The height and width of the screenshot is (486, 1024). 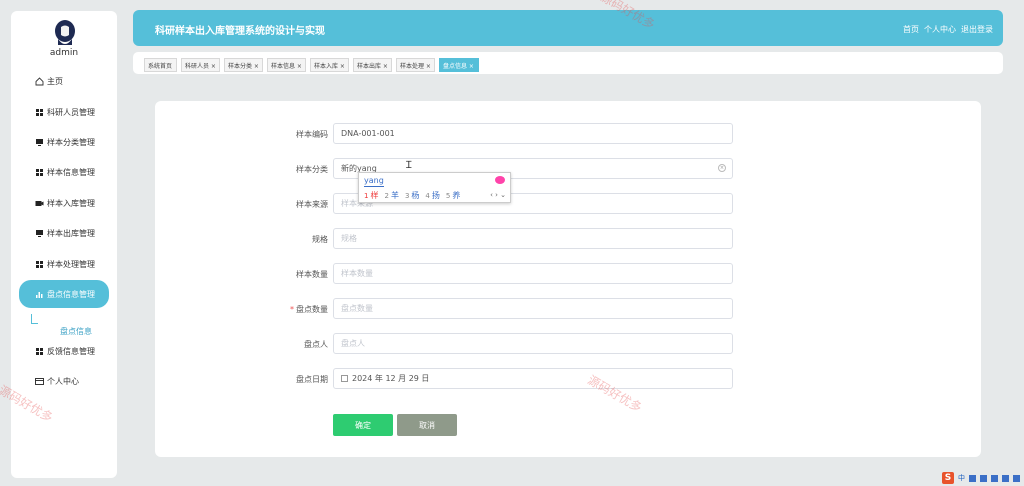 I want to click on field-label-inventory-quantity: * 盘点数量, so click(x=309, y=309).